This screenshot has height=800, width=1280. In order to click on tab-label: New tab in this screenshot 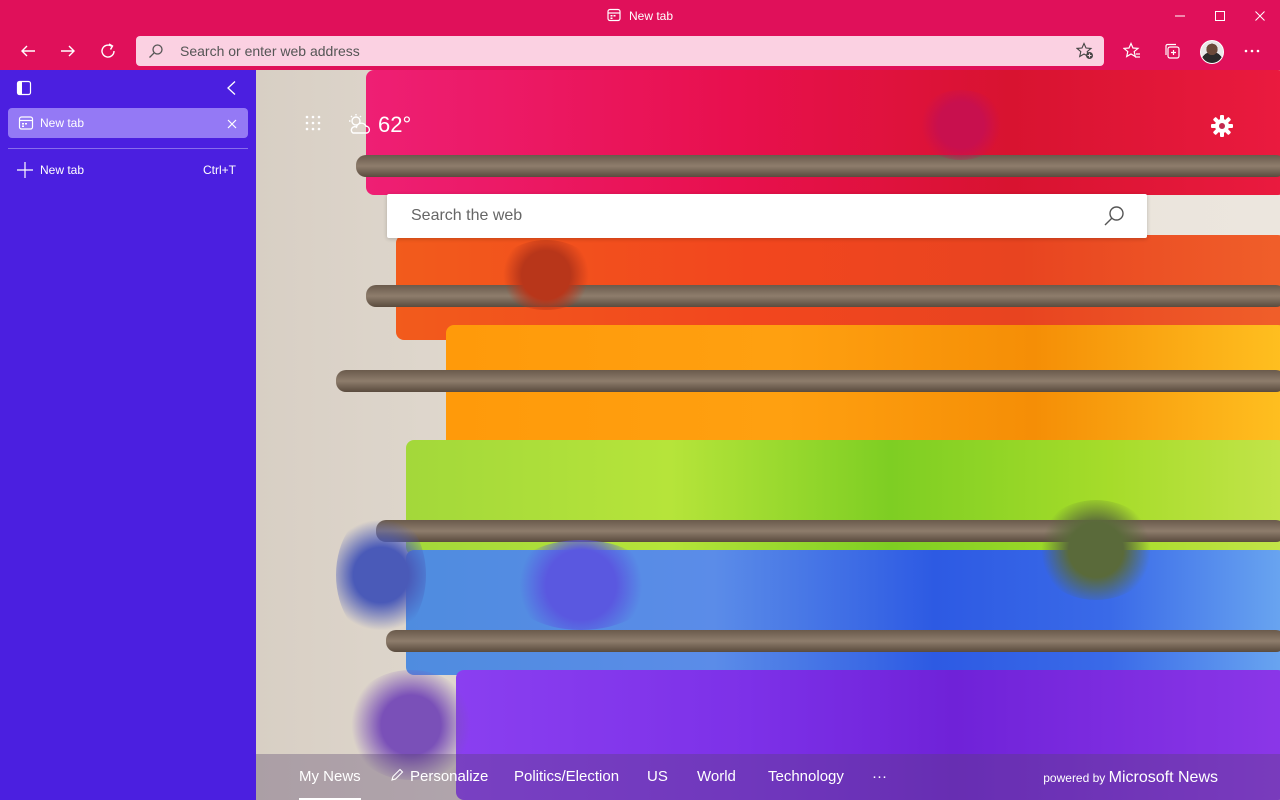, I will do `click(62, 123)`.